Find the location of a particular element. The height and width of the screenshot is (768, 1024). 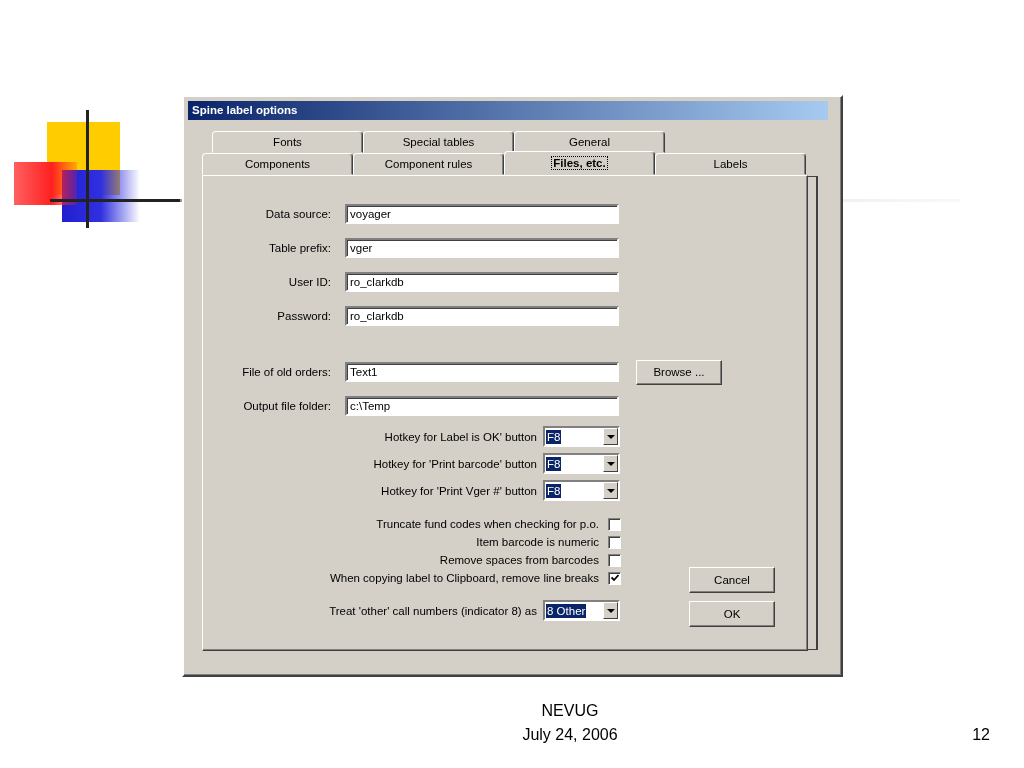

option-label: Treat 'other' call numbers (indicator 8) as is located at coordinates (432, 610).